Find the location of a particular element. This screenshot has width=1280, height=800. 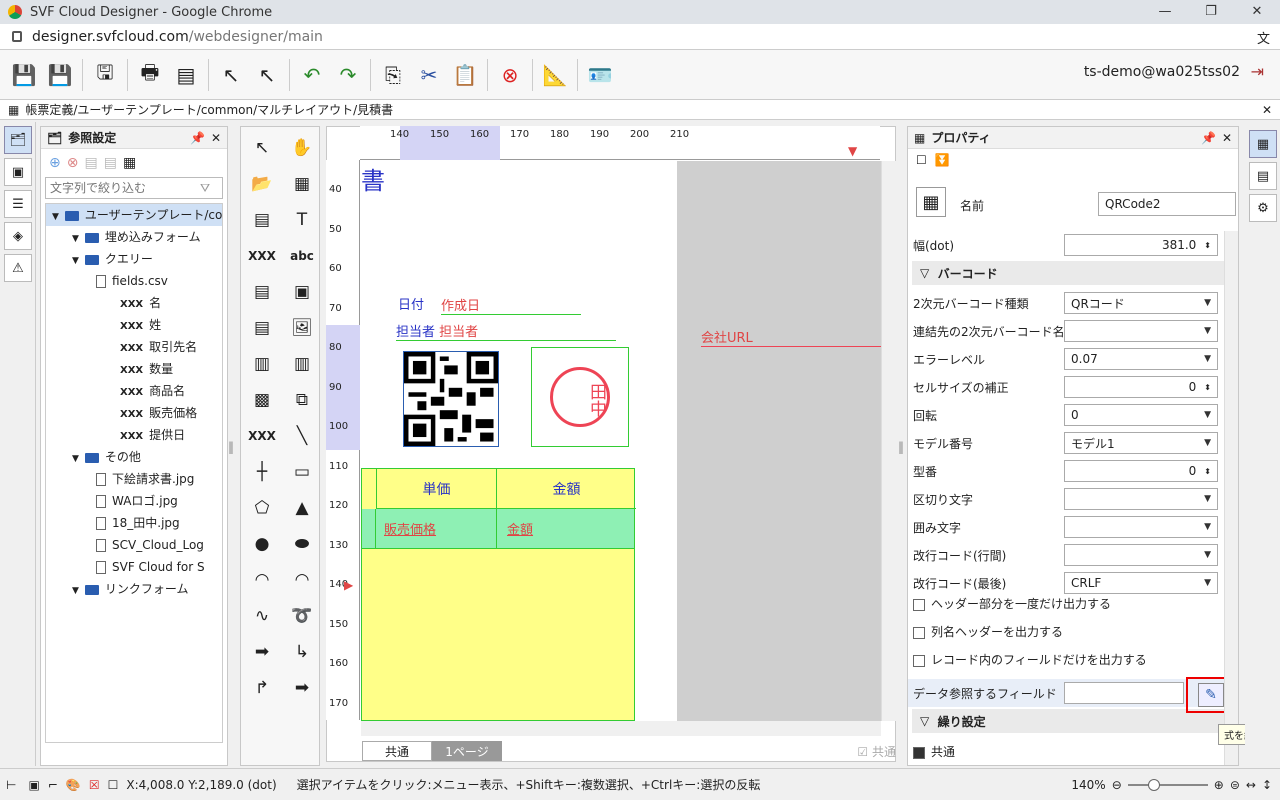

guide-icon: ⌐ is located at coordinates (53, 785).